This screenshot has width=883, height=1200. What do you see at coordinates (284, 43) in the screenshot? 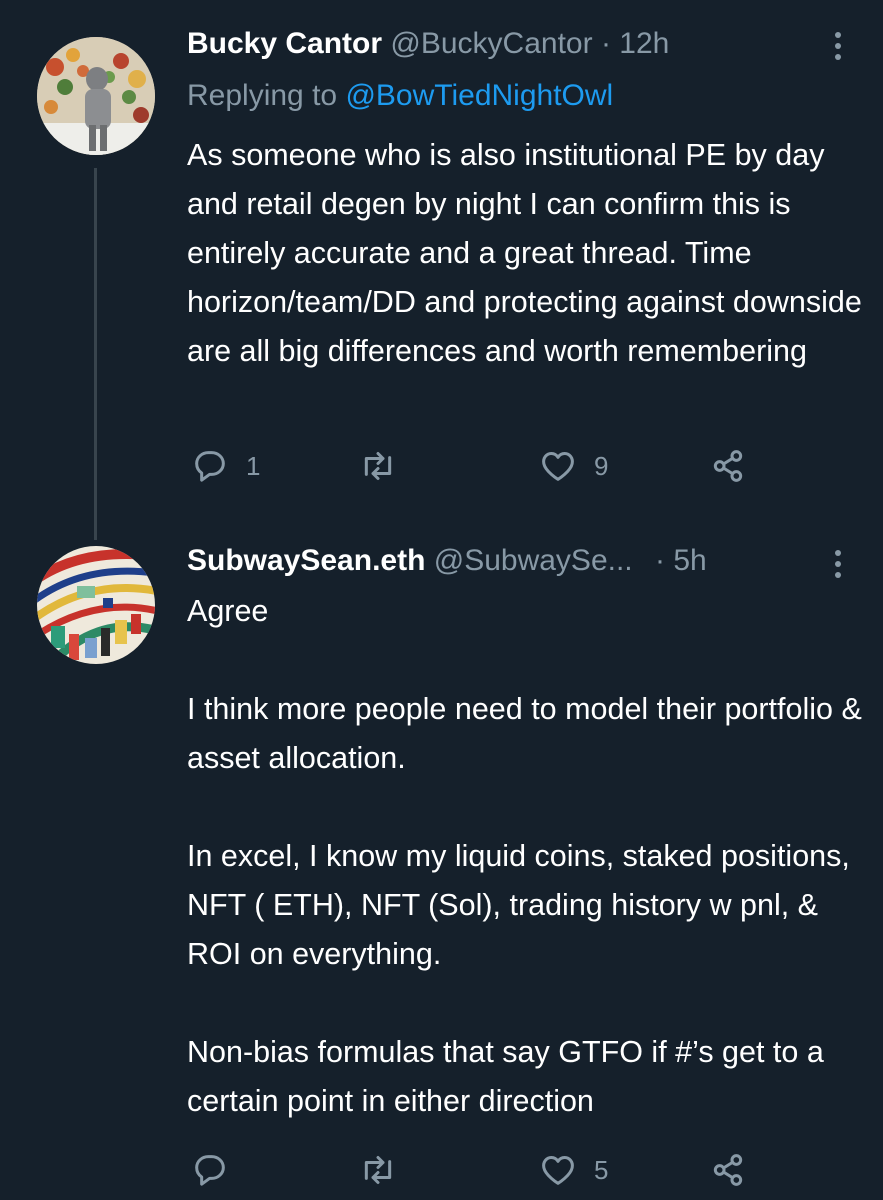
I see `display-name: Bucky Cantor` at bounding box center [284, 43].